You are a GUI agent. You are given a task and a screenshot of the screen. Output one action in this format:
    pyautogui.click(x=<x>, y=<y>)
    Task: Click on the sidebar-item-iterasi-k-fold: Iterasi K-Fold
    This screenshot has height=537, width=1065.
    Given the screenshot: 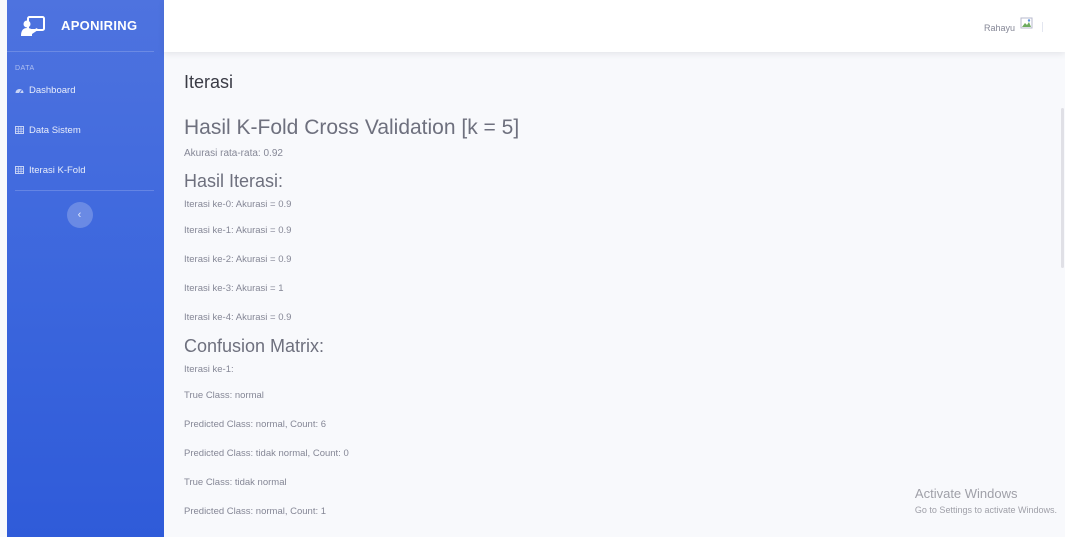 What is the action you would take?
    pyautogui.click(x=85, y=170)
    